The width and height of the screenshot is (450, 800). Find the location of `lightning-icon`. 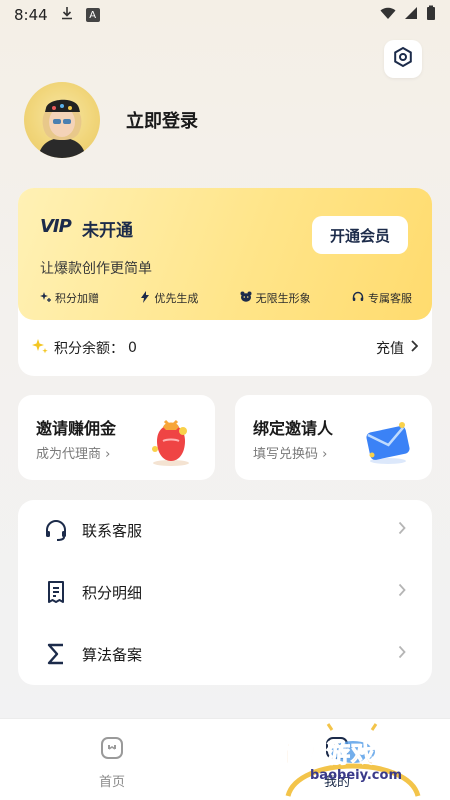

lightning-icon is located at coordinates (145, 298).